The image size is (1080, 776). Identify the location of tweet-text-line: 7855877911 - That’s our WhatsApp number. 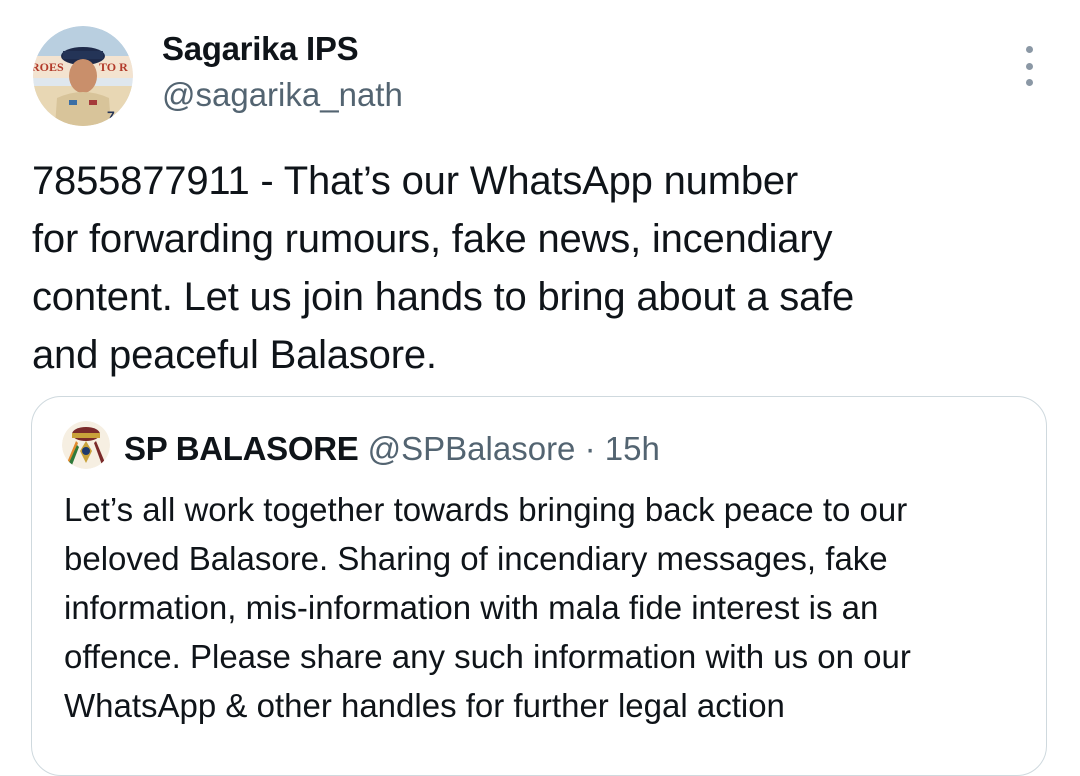
(415, 181).